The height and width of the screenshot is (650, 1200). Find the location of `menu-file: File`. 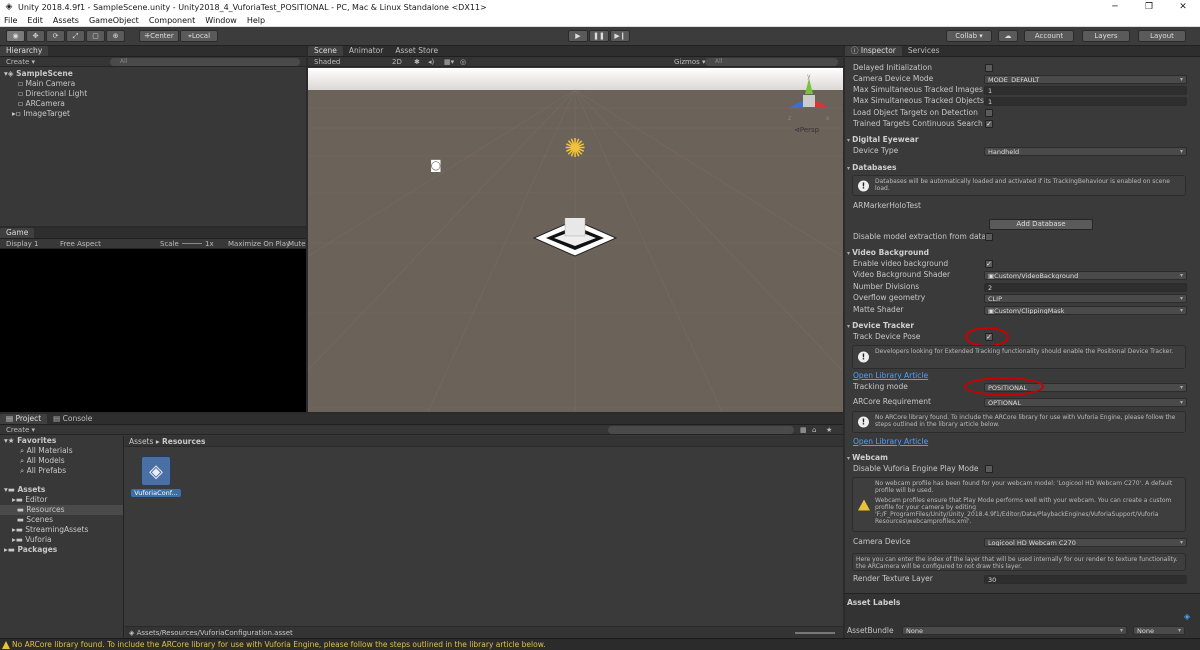

menu-file: File is located at coordinates (10, 20).